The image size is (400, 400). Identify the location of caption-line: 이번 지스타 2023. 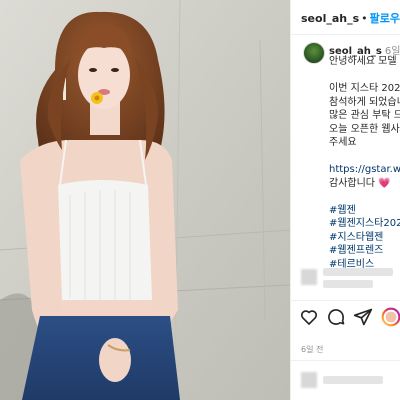
(364, 88).